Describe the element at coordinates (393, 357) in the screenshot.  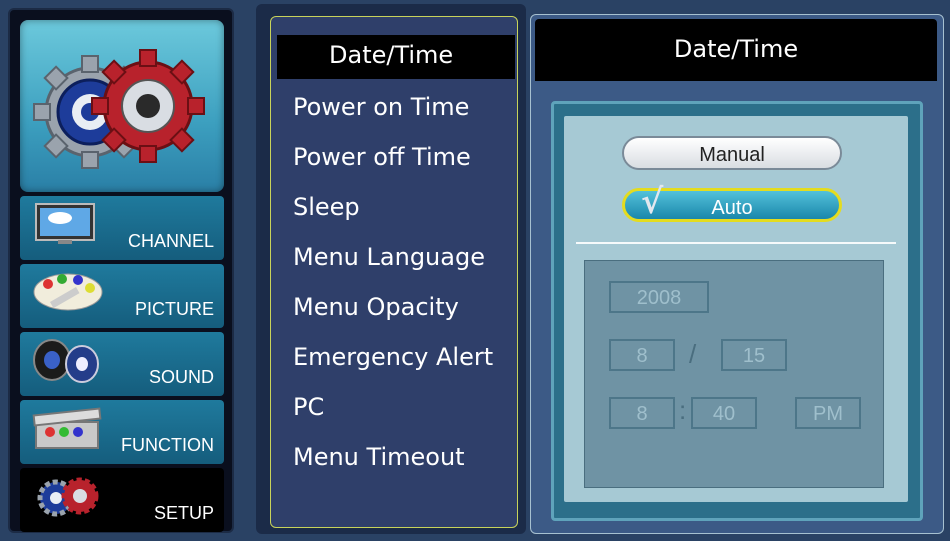
I see `menu-item-emergency-alert: Emergency Alert` at that location.